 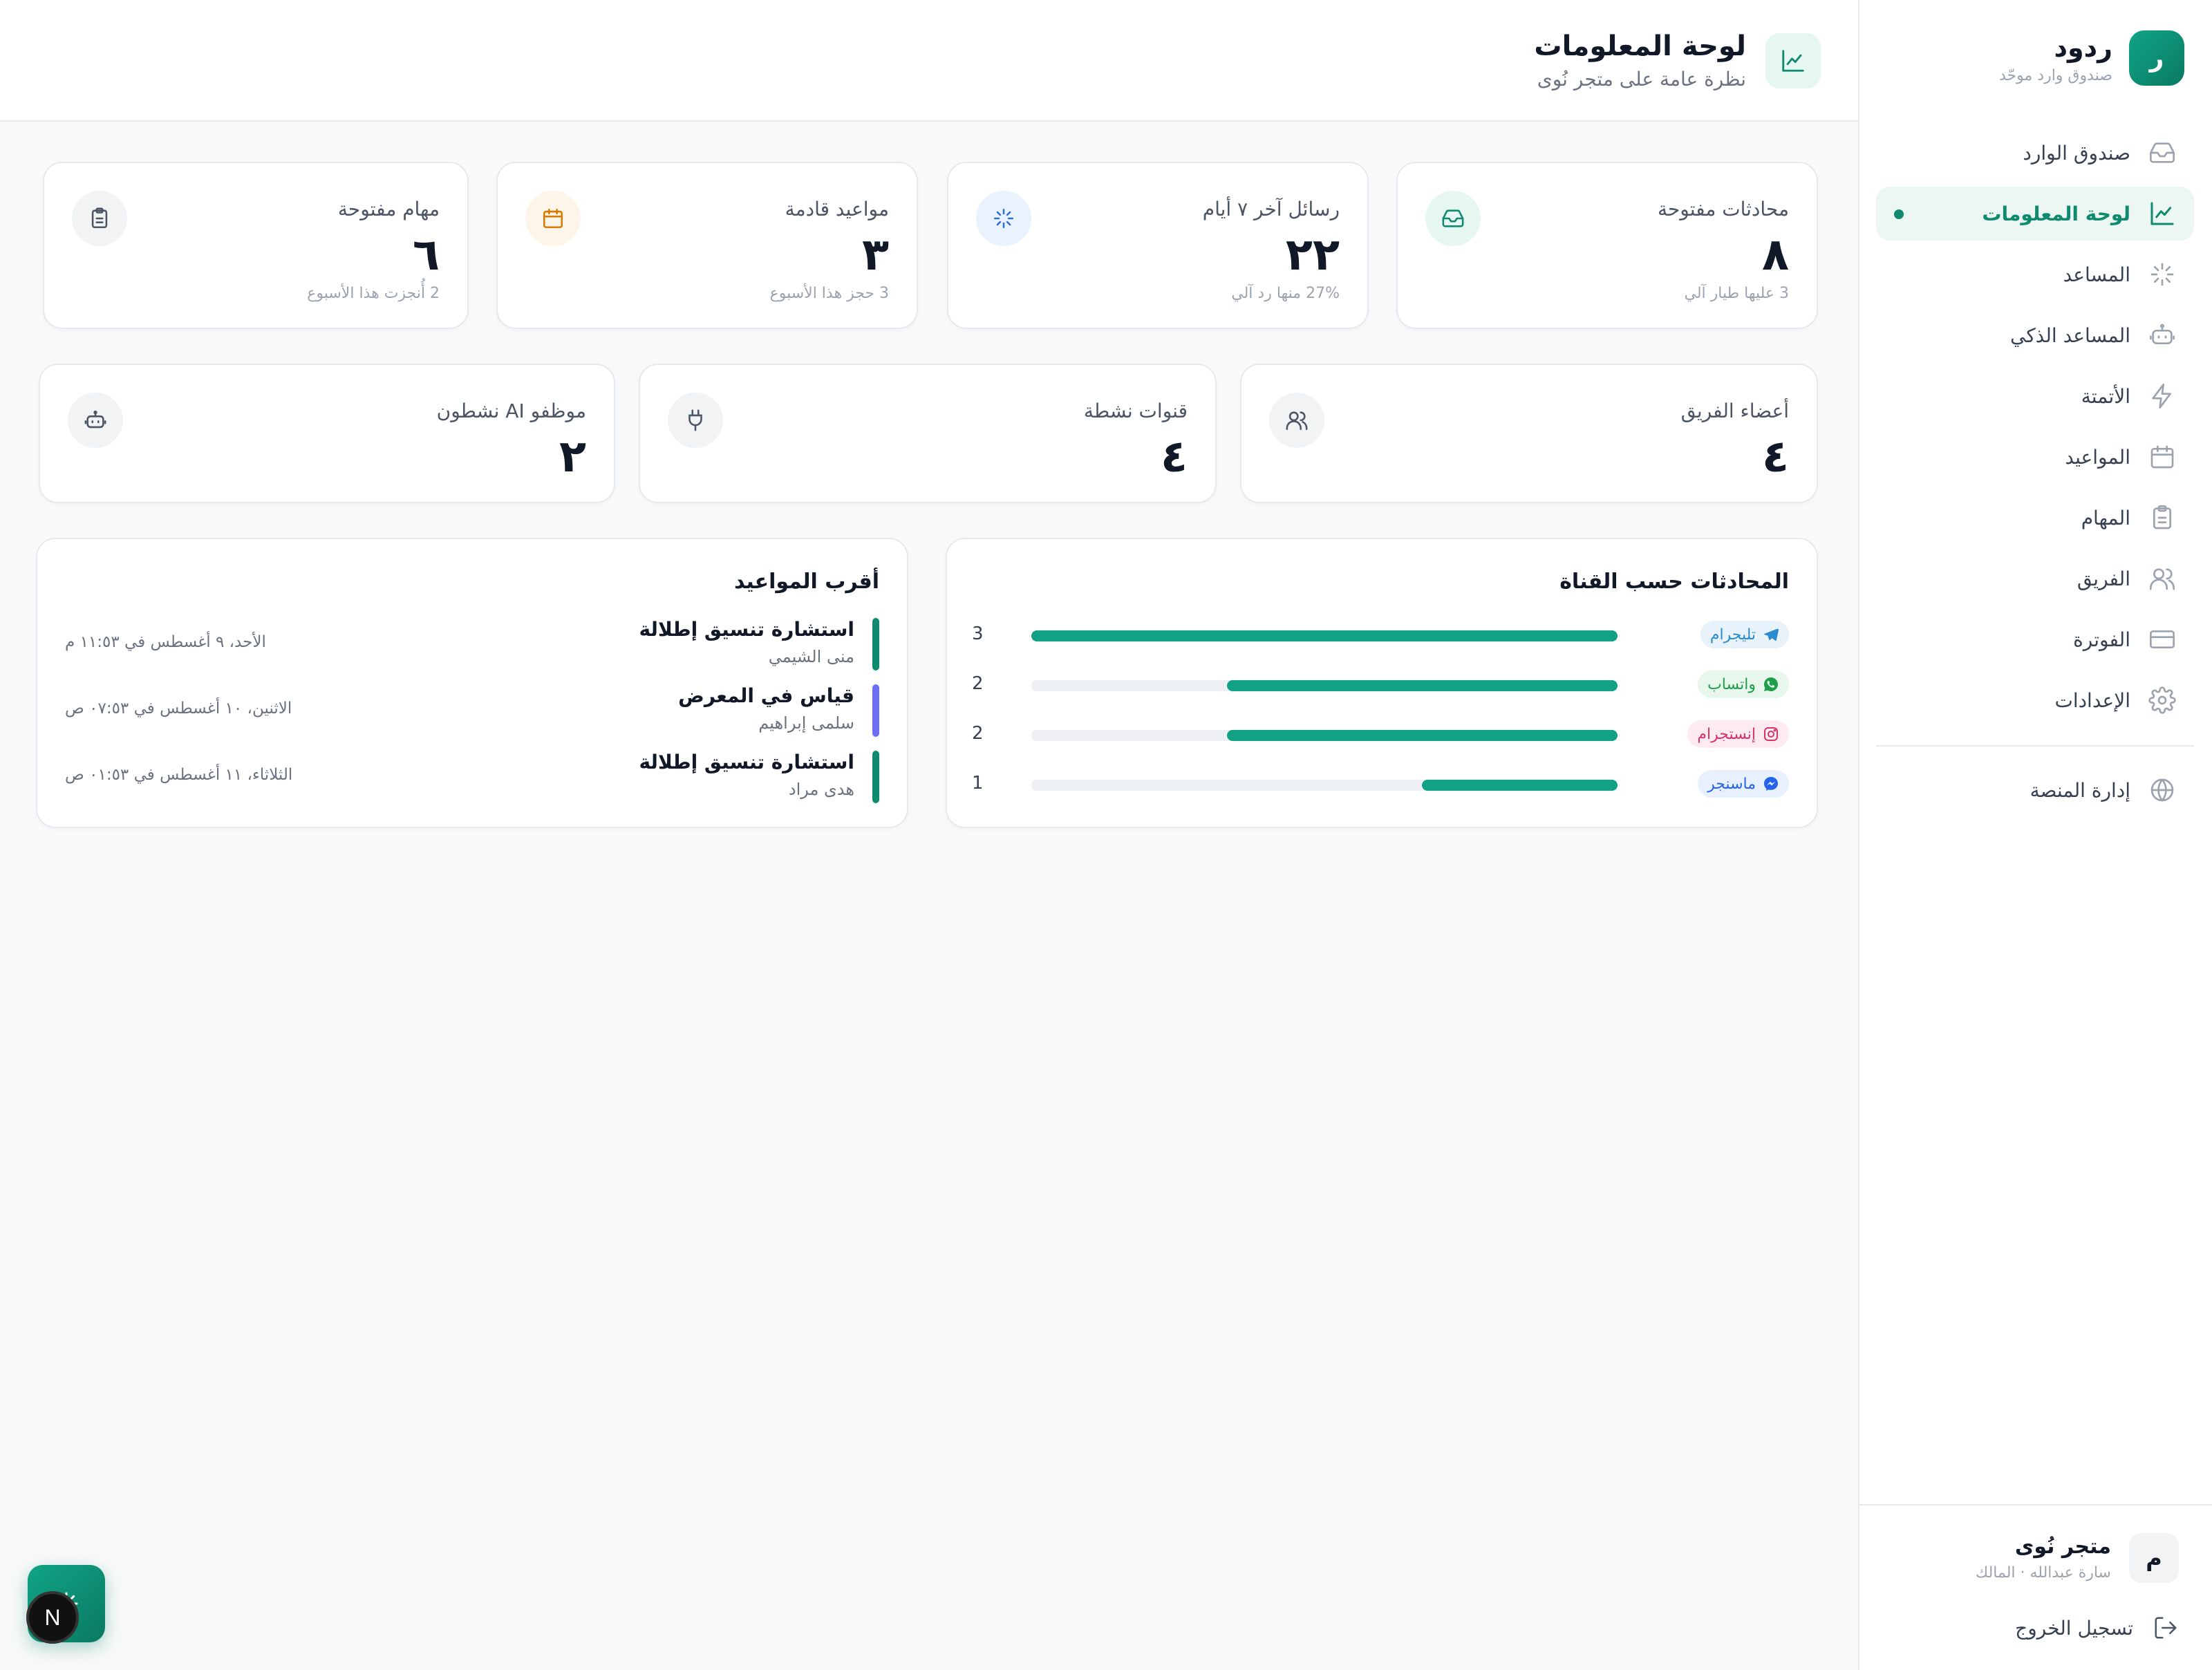 I want to click on dev-tools-badge: N, so click(x=53, y=1617).